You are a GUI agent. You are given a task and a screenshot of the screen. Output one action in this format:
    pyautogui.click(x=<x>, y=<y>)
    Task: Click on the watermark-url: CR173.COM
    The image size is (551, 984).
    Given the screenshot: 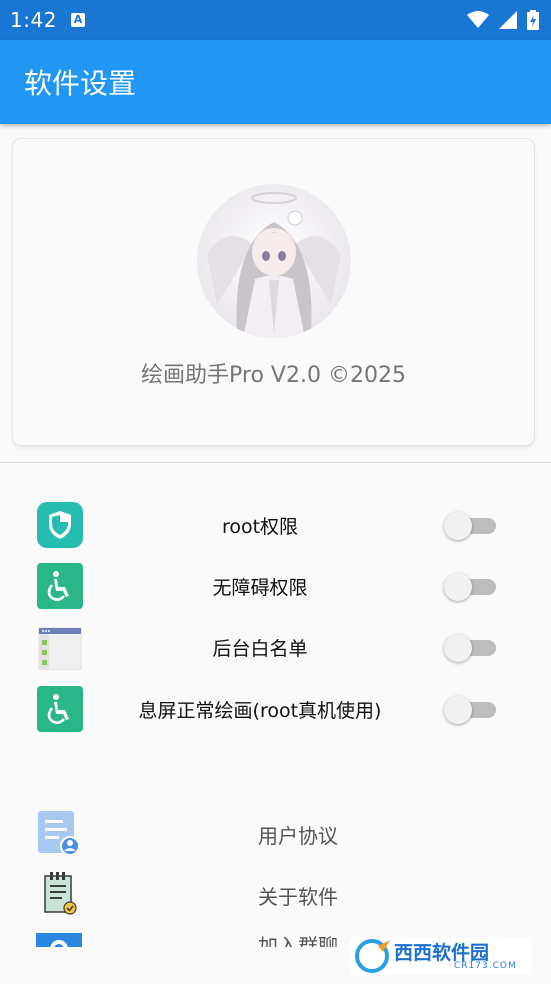 What is the action you would take?
    pyautogui.click(x=485, y=966)
    